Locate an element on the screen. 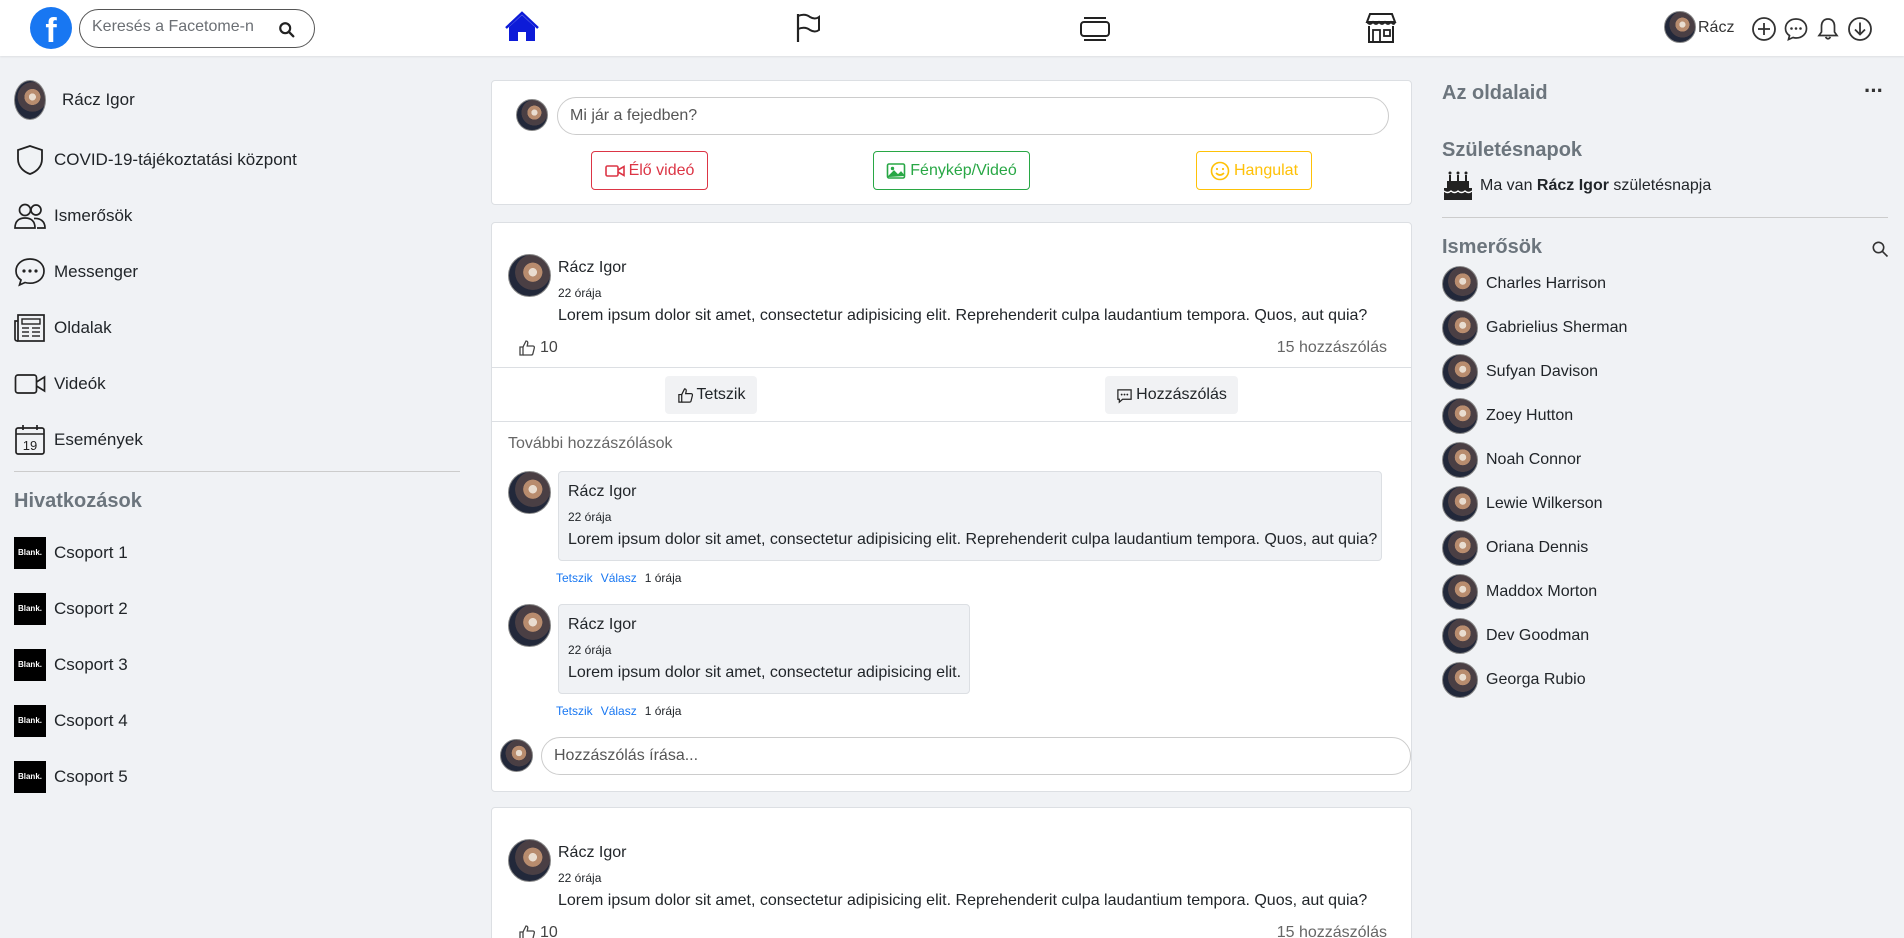 The width and height of the screenshot is (1904, 938). birthday-suffix: születésnapja is located at coordinates (1660, 185).